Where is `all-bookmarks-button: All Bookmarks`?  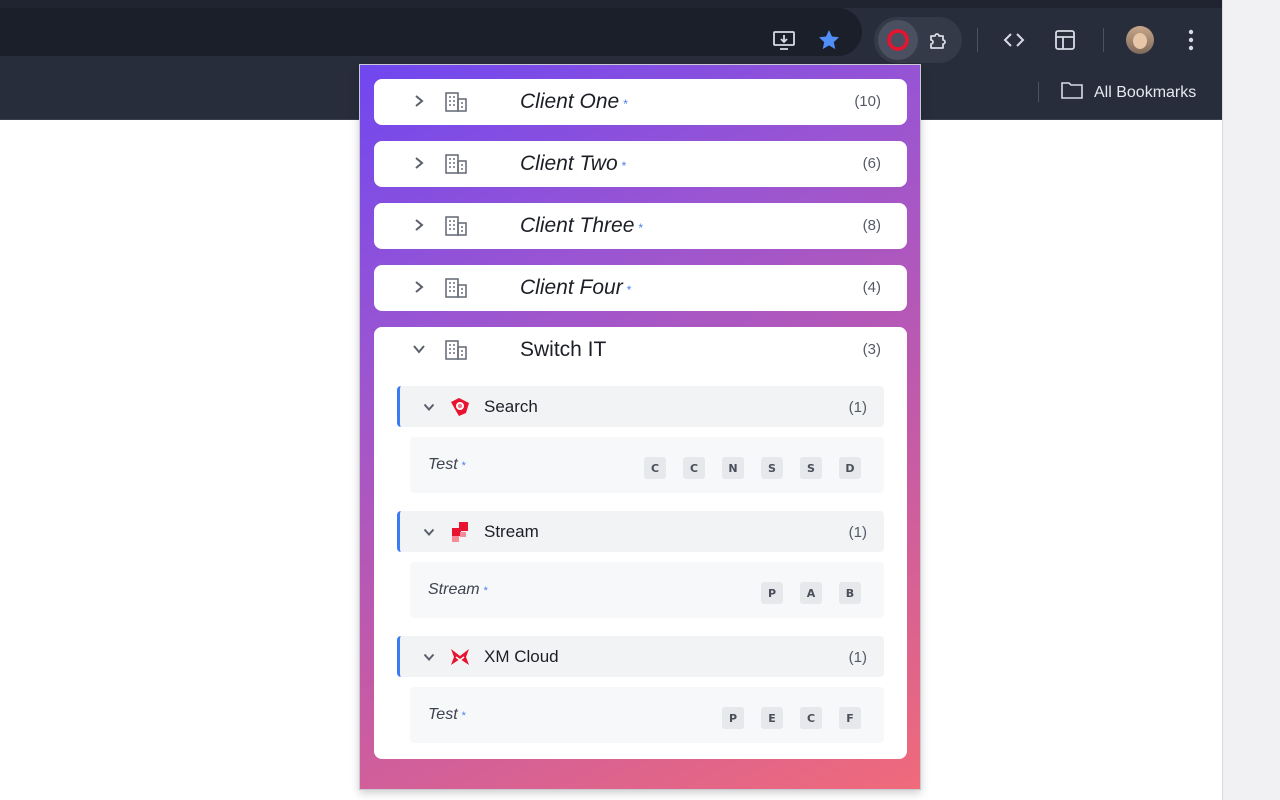 all-bookmarks-button: All Bookmarks is located at coordinates (1128, 92).